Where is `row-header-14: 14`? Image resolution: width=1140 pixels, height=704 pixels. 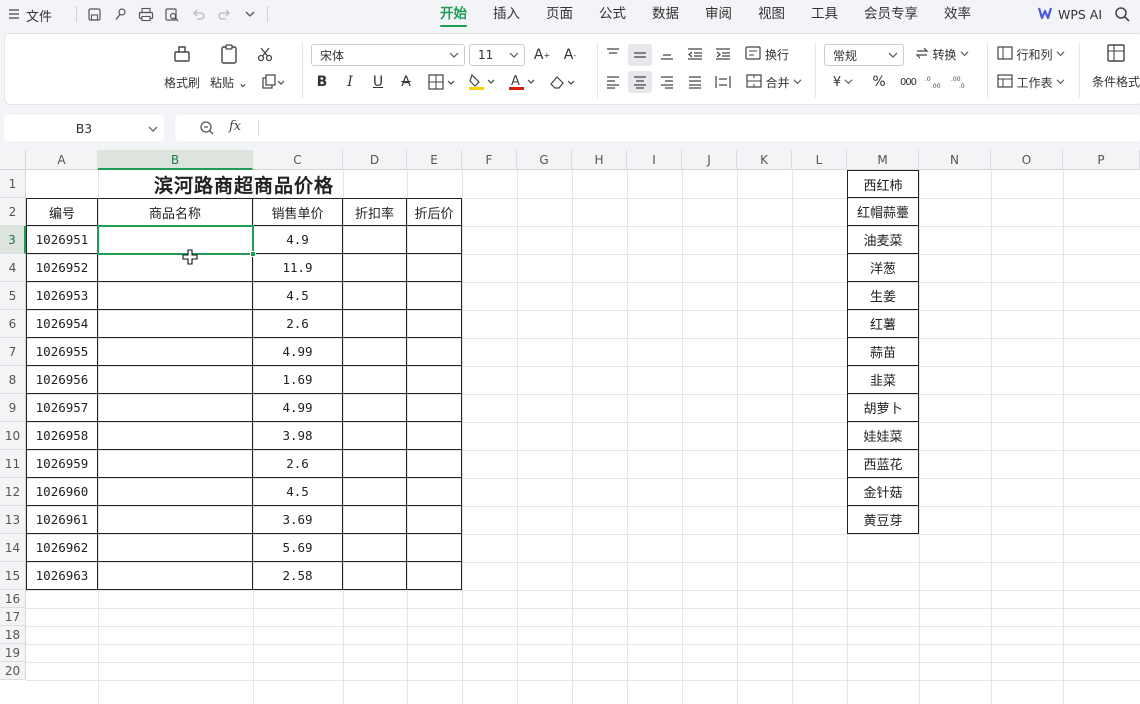 row-header-14: 14 is located at coordinates (13, 548).